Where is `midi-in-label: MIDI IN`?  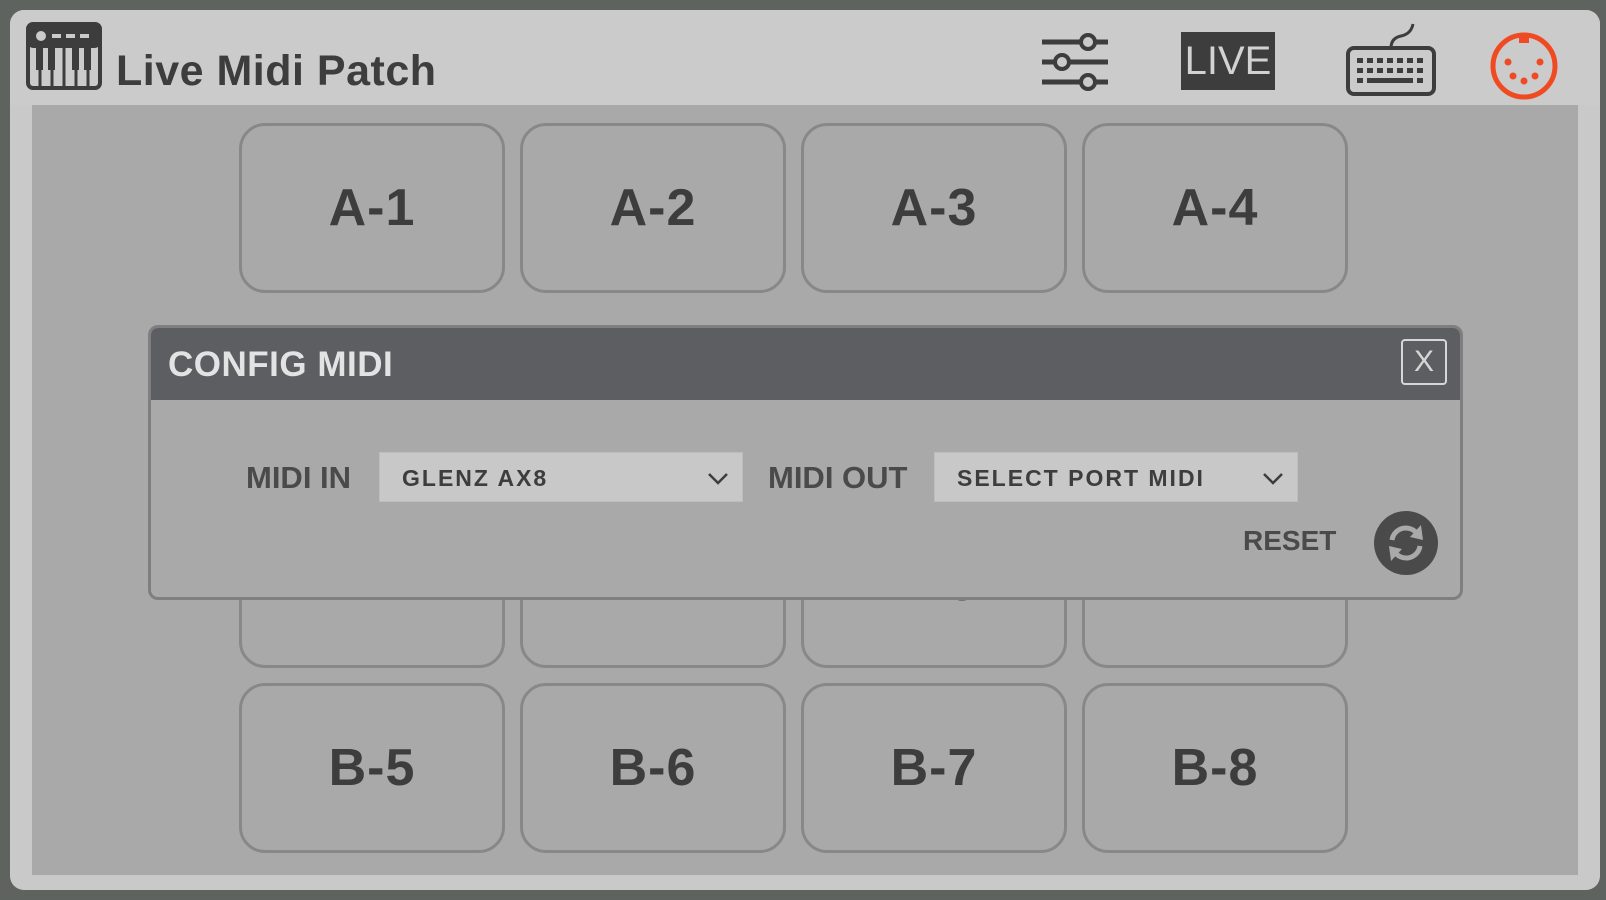
midi-in-label: MIDI IN is located at coordinates (299, 477).